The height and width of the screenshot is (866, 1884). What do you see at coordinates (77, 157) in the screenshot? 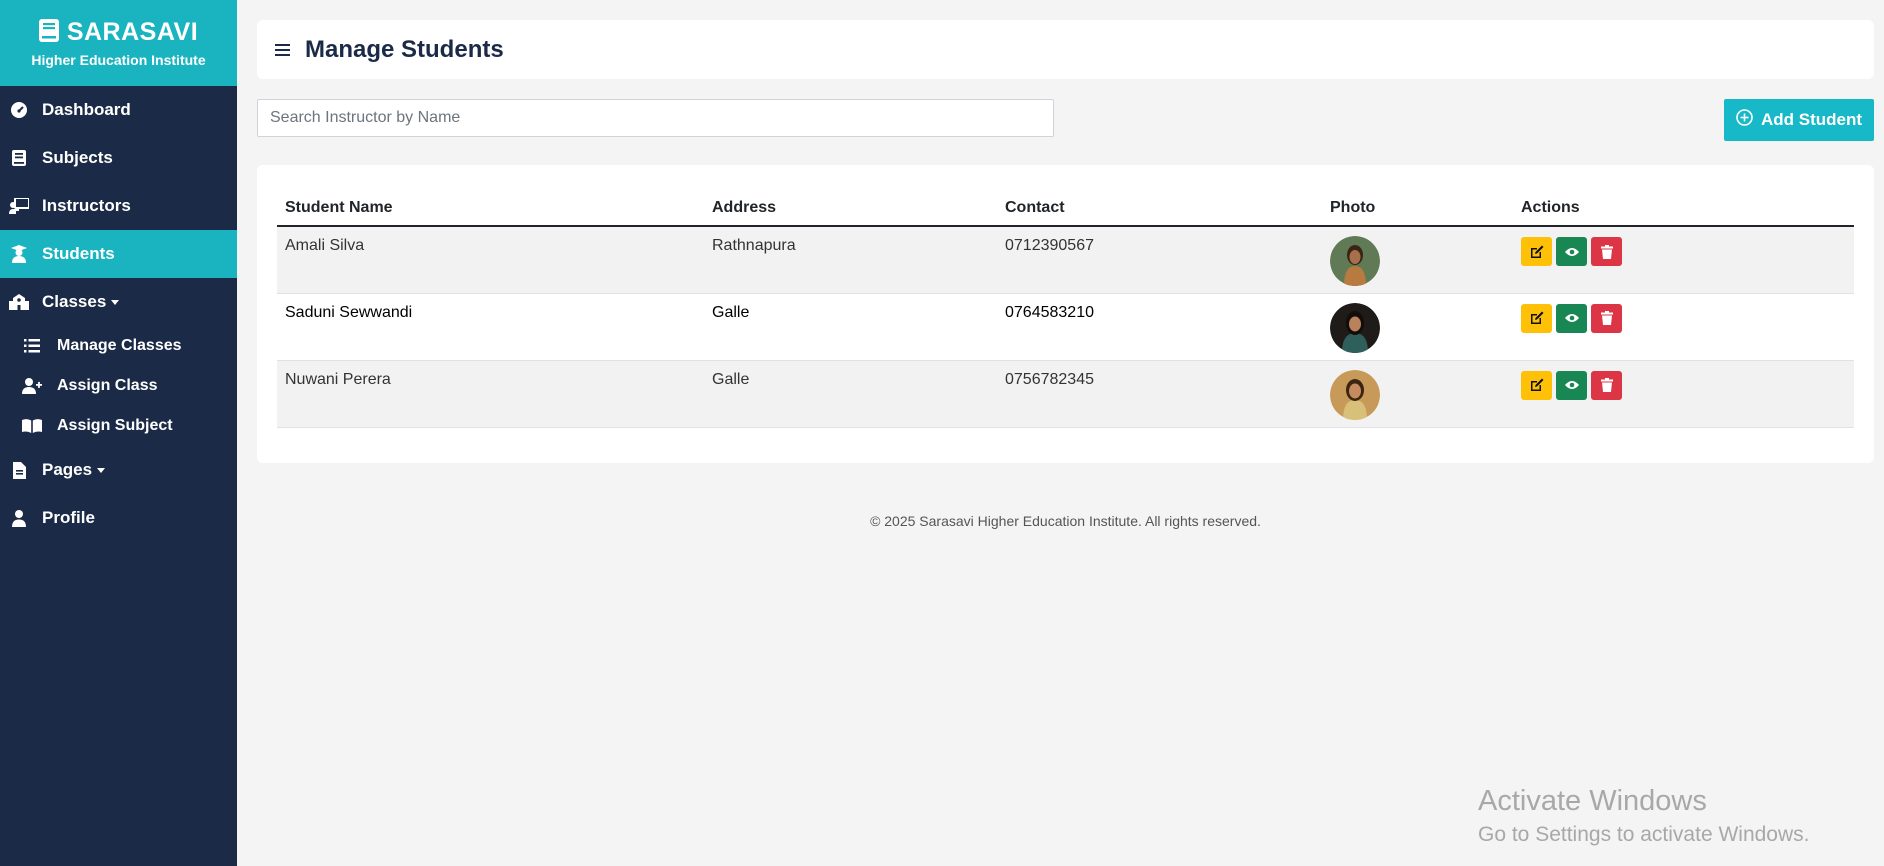
I see `sidebar-item-label: Subjects` at bounding box center [77, 157].